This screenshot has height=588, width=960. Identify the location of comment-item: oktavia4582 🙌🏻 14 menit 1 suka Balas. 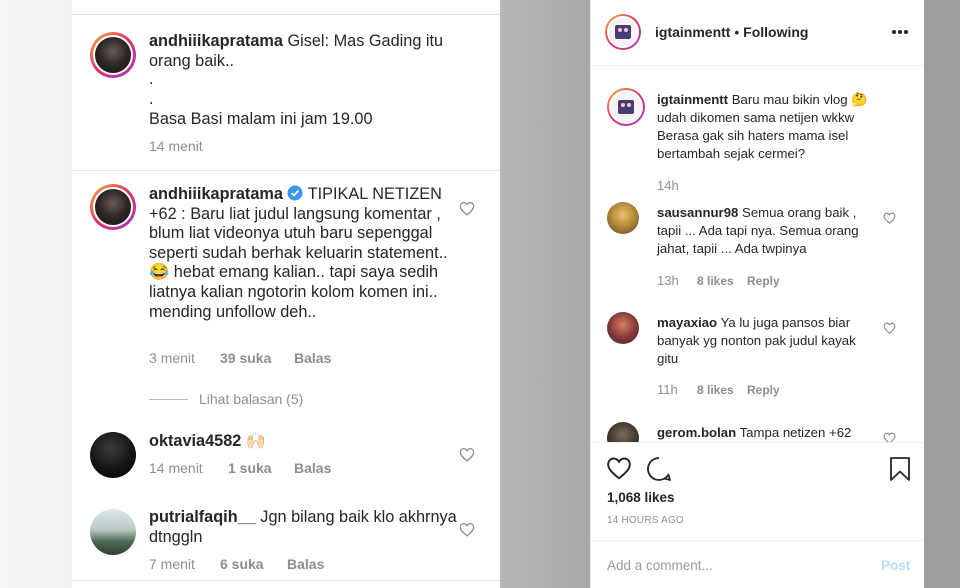
(295, 460).